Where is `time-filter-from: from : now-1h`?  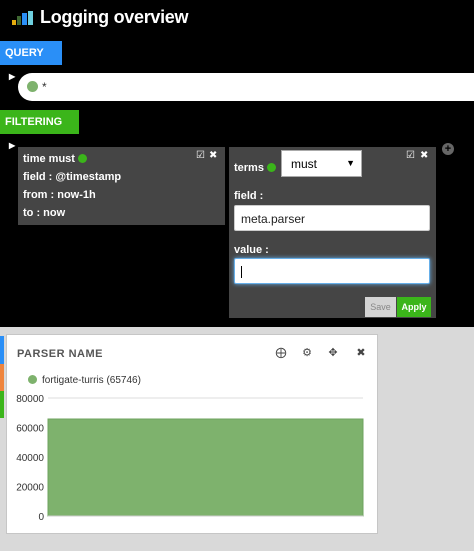
time-filter-from: from : now-1h is located at coordinates (59, 195).